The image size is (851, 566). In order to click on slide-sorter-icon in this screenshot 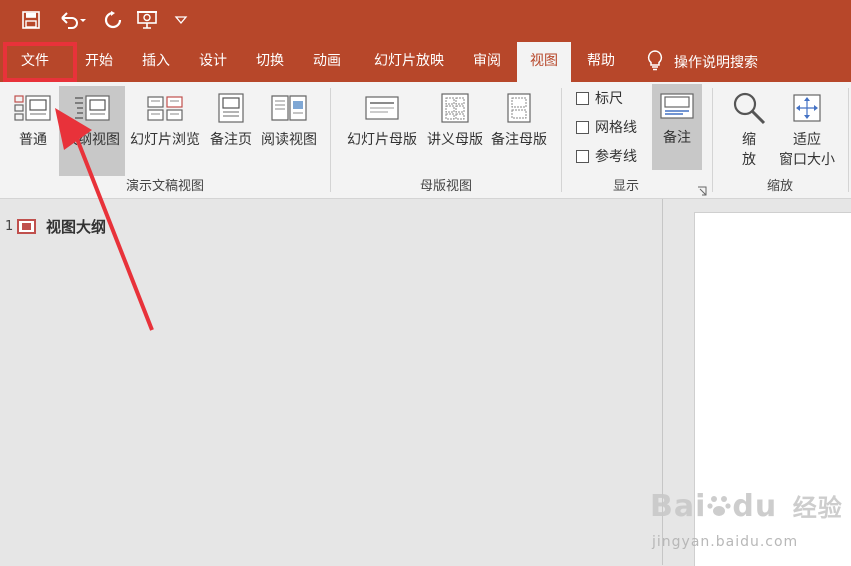, I will do `click(165, 108)`.